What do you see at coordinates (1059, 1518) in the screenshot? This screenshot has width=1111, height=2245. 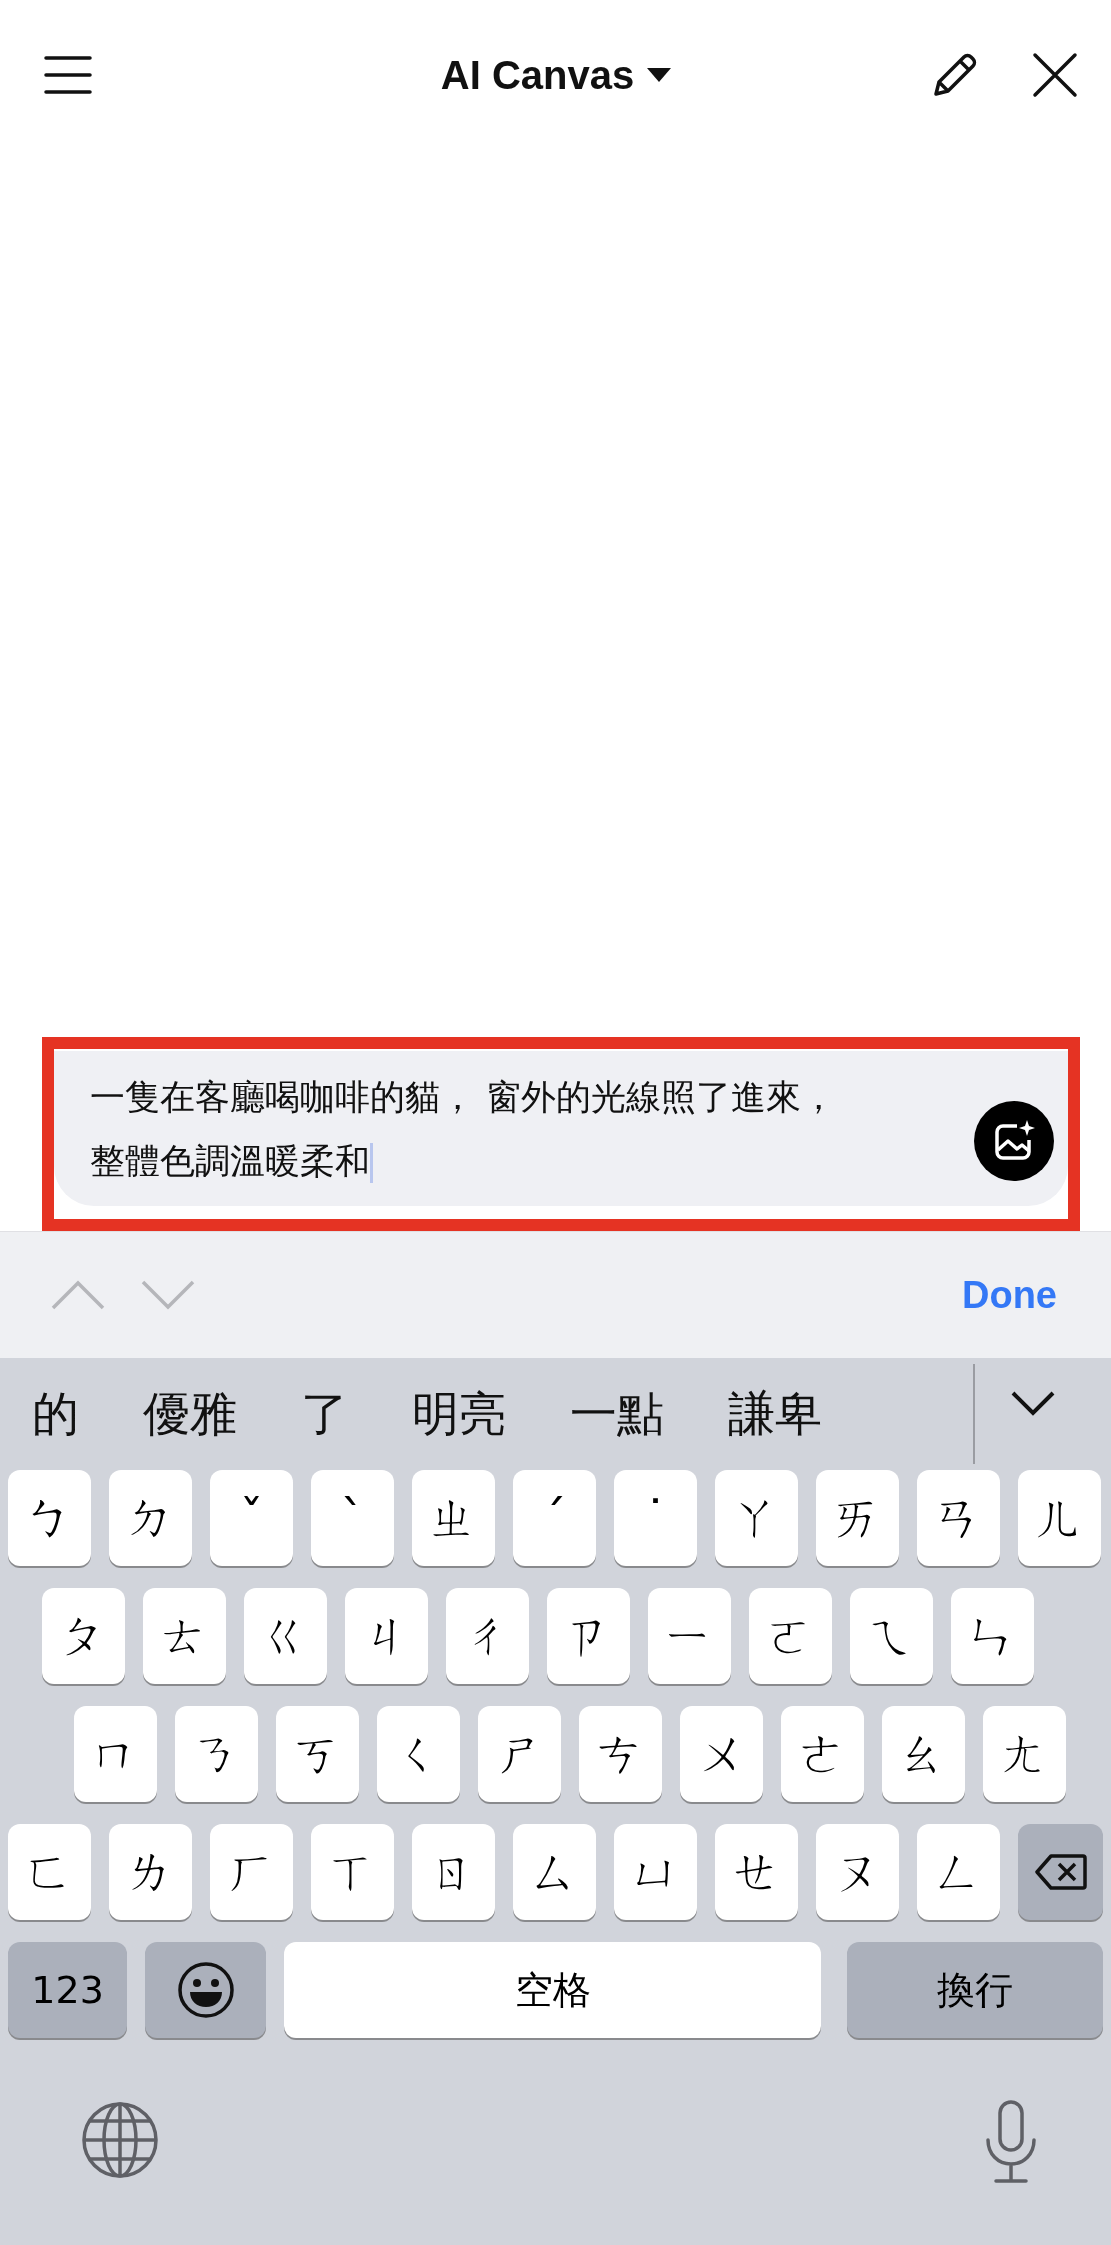 I see `key: ㄦ` at bounding box center [1059, 1518].